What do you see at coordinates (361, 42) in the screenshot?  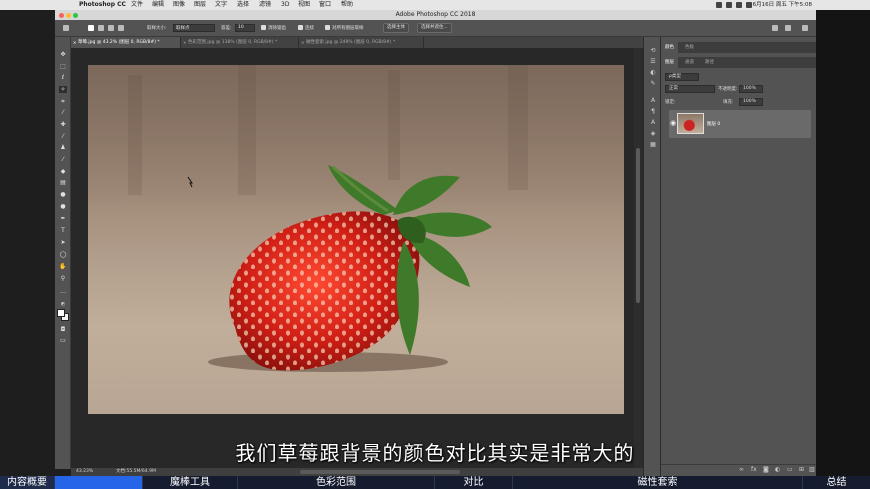 I see `tab-magnetic-lasso: ✕ 磁性套索.jpg @ 249% (图层 0, RGB/8#) *` at bounding box center [361, 42].